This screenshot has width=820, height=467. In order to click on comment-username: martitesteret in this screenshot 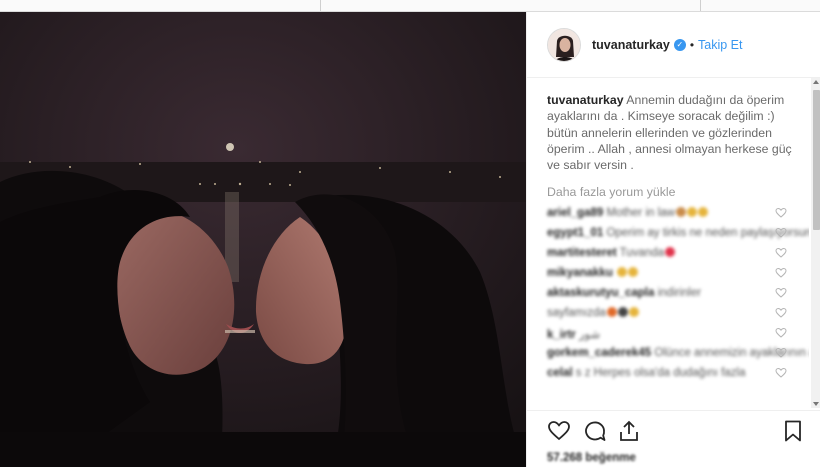, I will do `click(582, 253)`.